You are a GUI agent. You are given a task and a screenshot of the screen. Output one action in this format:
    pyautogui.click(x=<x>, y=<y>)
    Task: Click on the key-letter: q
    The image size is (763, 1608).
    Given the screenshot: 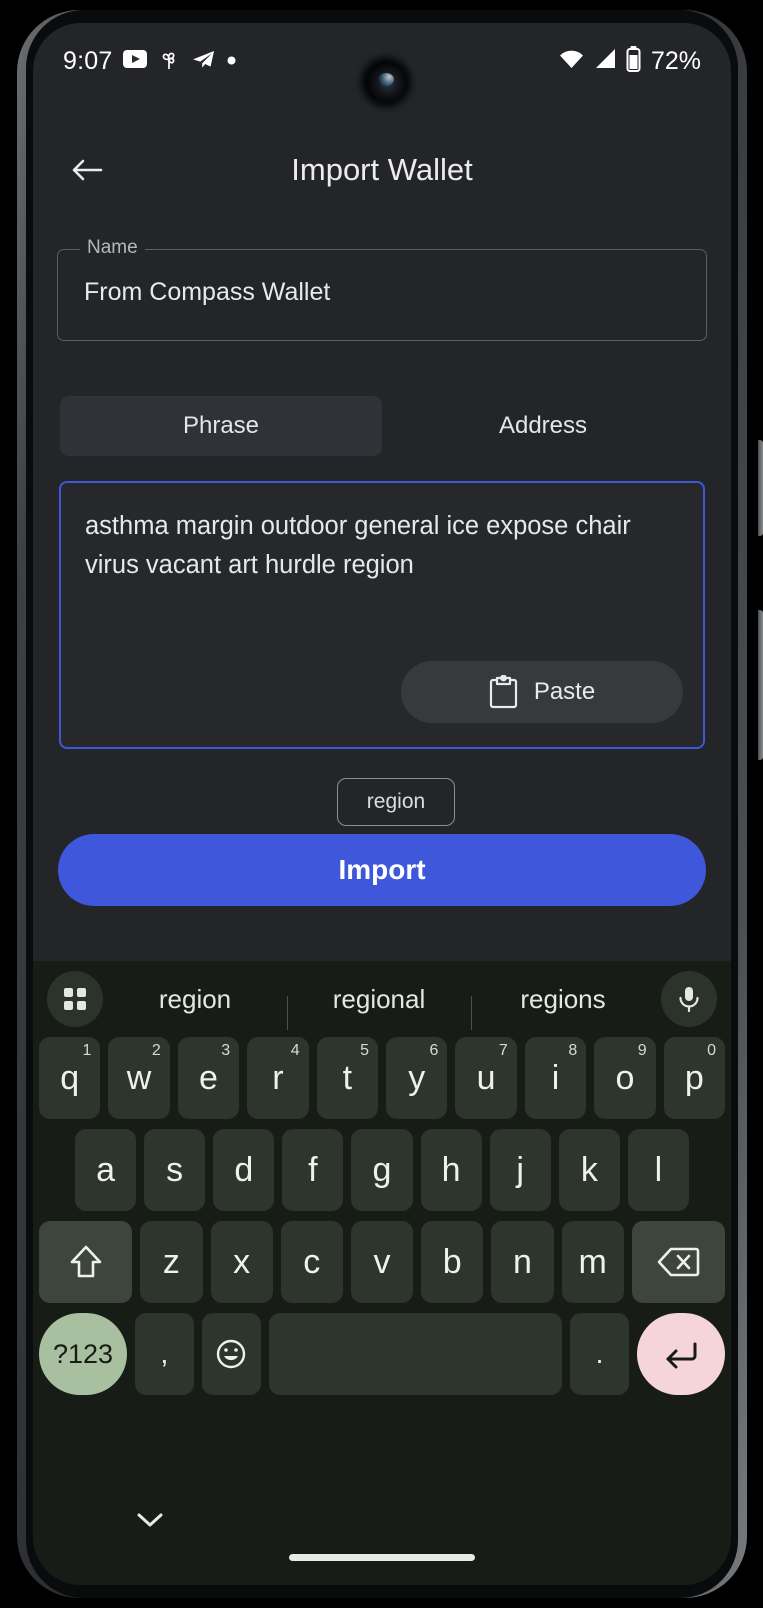 What is the action you would take?
    pyautogui.click(x=70, y=1077)
    